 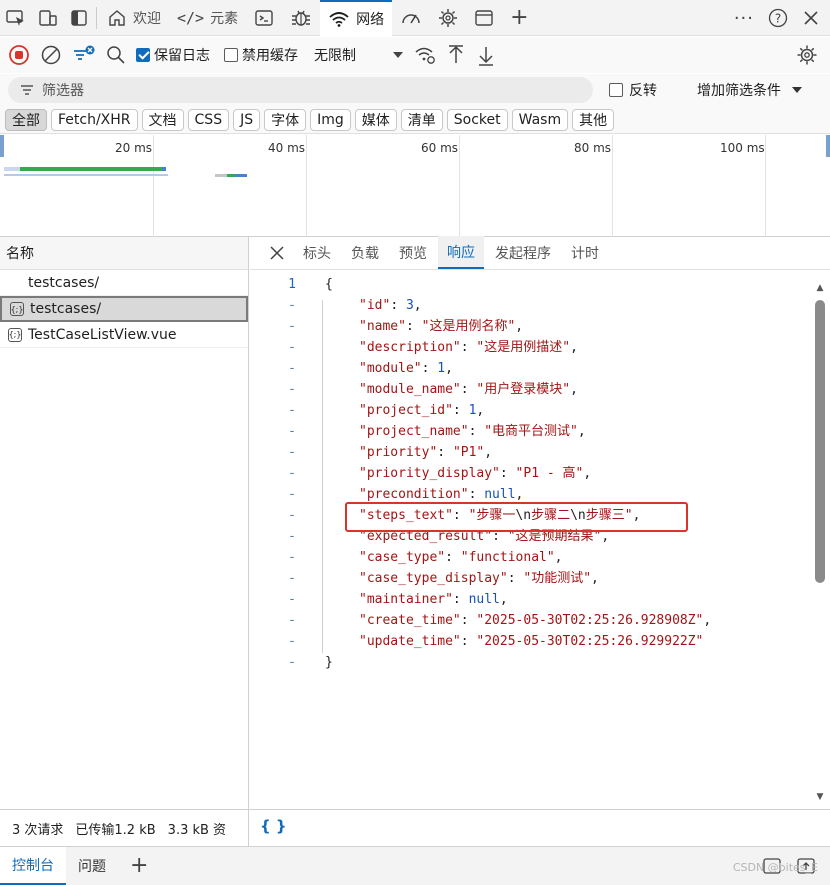 What do you see at coordinates (116, 55) in the screenshot?
I see `search-icon` at bounding box center [116, 55].